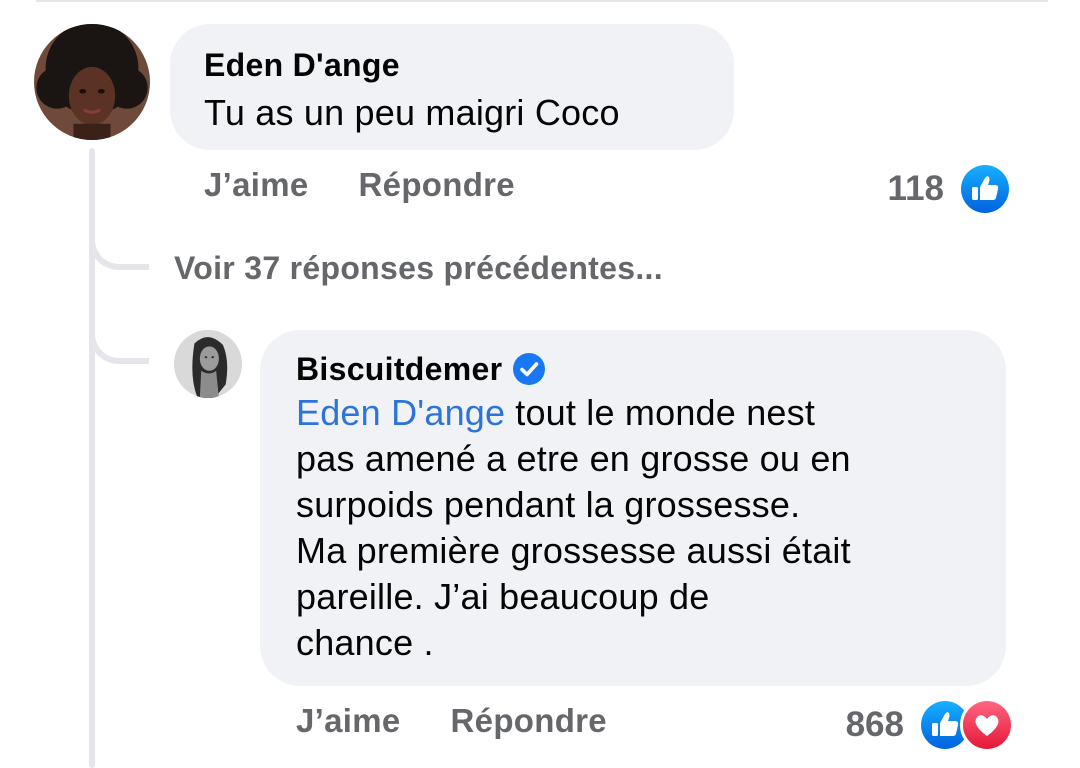  What do you see at coordinates (930, 725) in the screenshot?
I see `reply-reactions: 868` at bounding box center [930, 725].